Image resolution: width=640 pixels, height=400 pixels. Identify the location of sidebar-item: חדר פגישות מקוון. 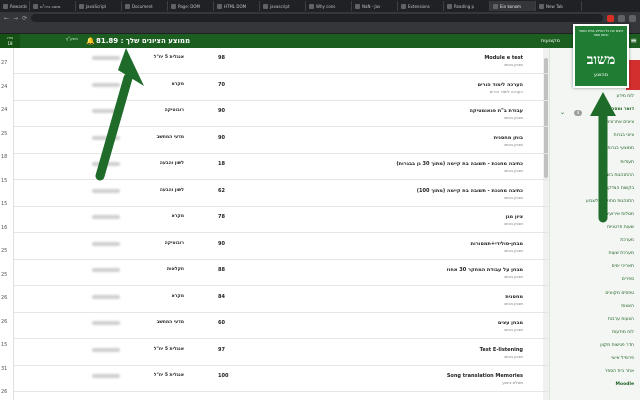
(594, 345).